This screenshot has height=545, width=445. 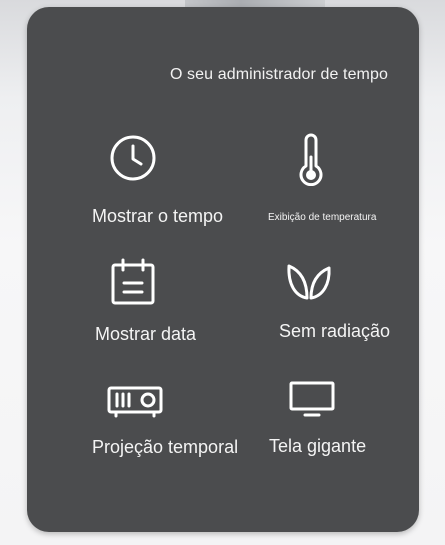 I want to click on card-subtitle: O seu administrador de tempo, so click(x=278, y=74).